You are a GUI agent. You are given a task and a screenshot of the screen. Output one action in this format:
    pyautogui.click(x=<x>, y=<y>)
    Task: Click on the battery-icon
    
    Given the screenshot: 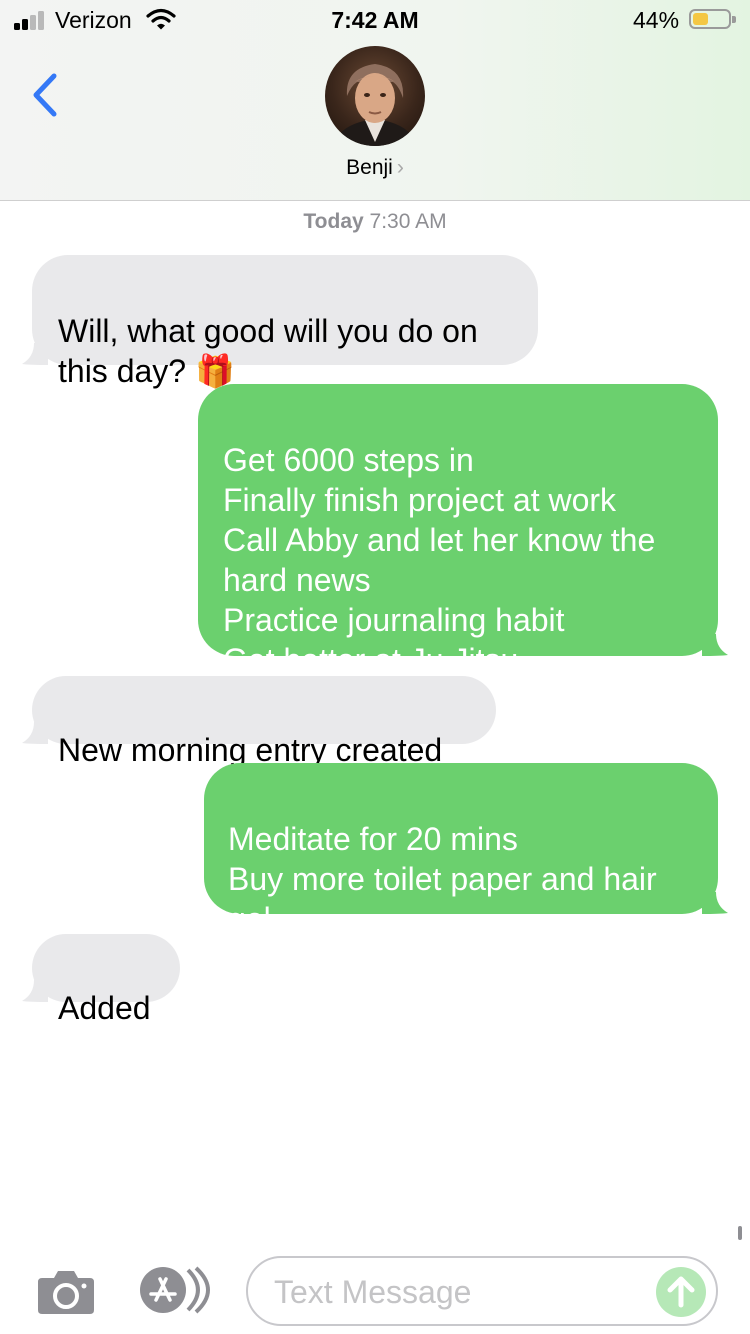 What is the action you would take?
    pyautogui.click(x=712, y=19)
    